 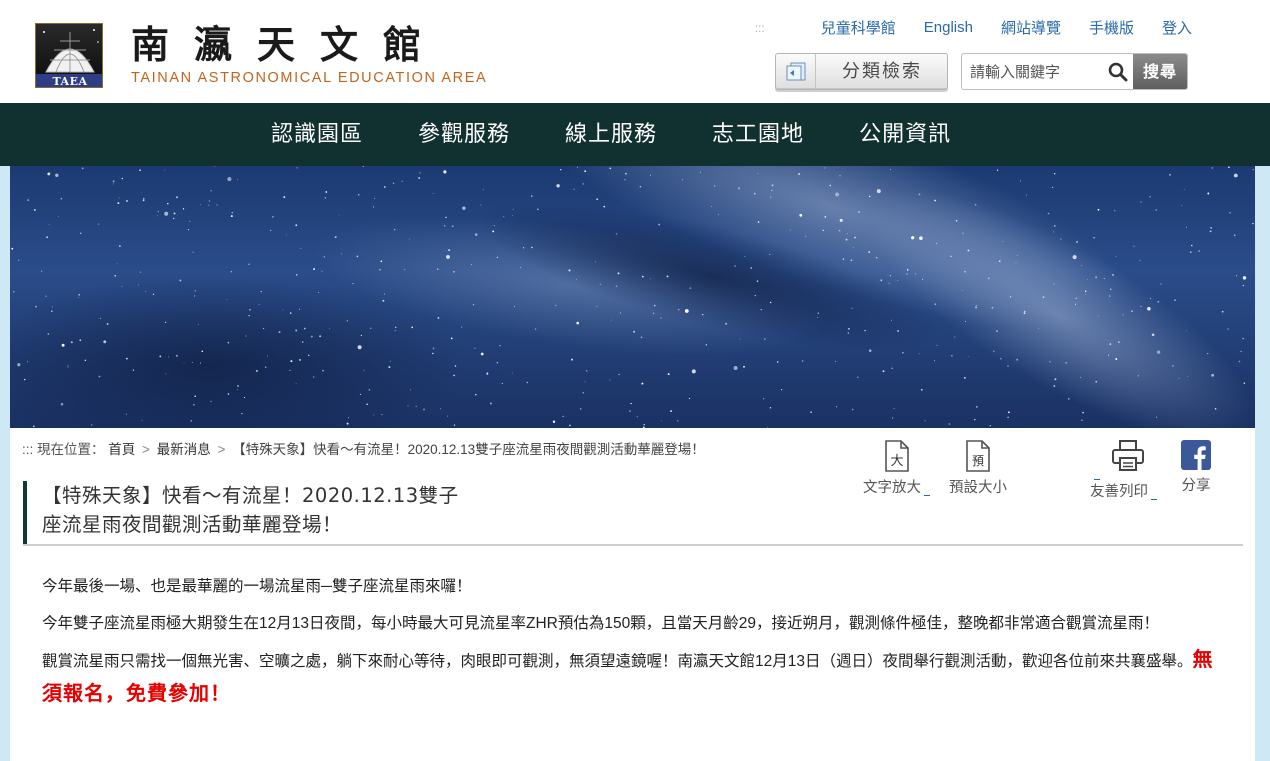 What do you see at coordinates (1196, 455) in the screenshot?
I see `facebook-icon` at bounding box center [1196, 455].